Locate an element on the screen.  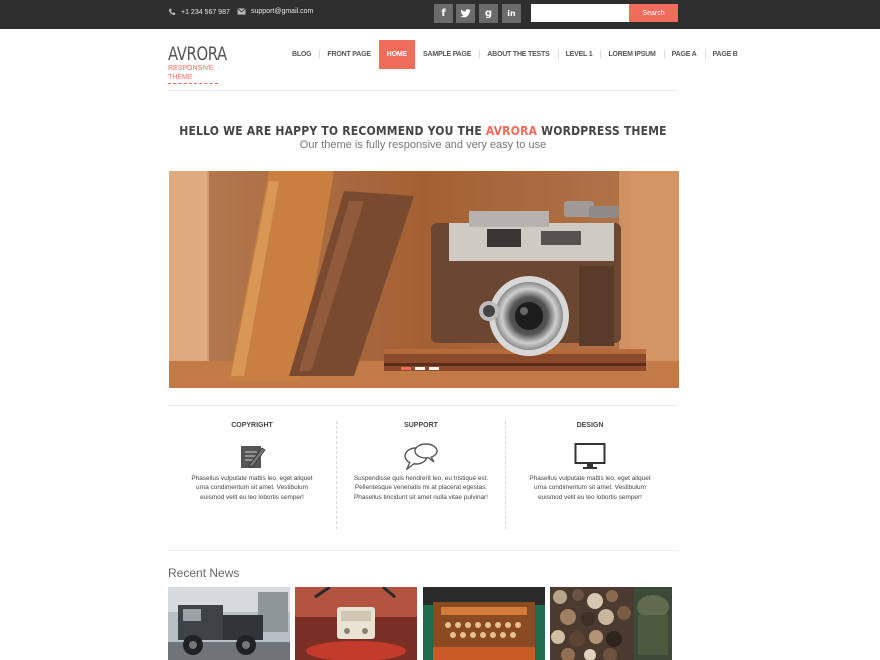
contact-email: support@gmail.com is located at coordinates (275, 11).